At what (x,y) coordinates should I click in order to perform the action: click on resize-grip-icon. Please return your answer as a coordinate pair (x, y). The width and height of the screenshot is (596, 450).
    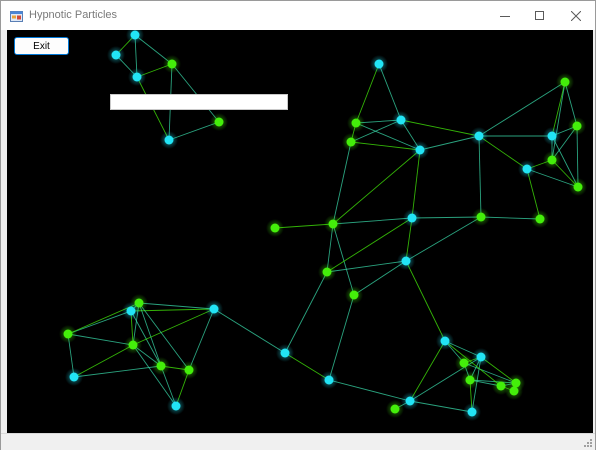
    Looking at the image, I should click on (588, 443).